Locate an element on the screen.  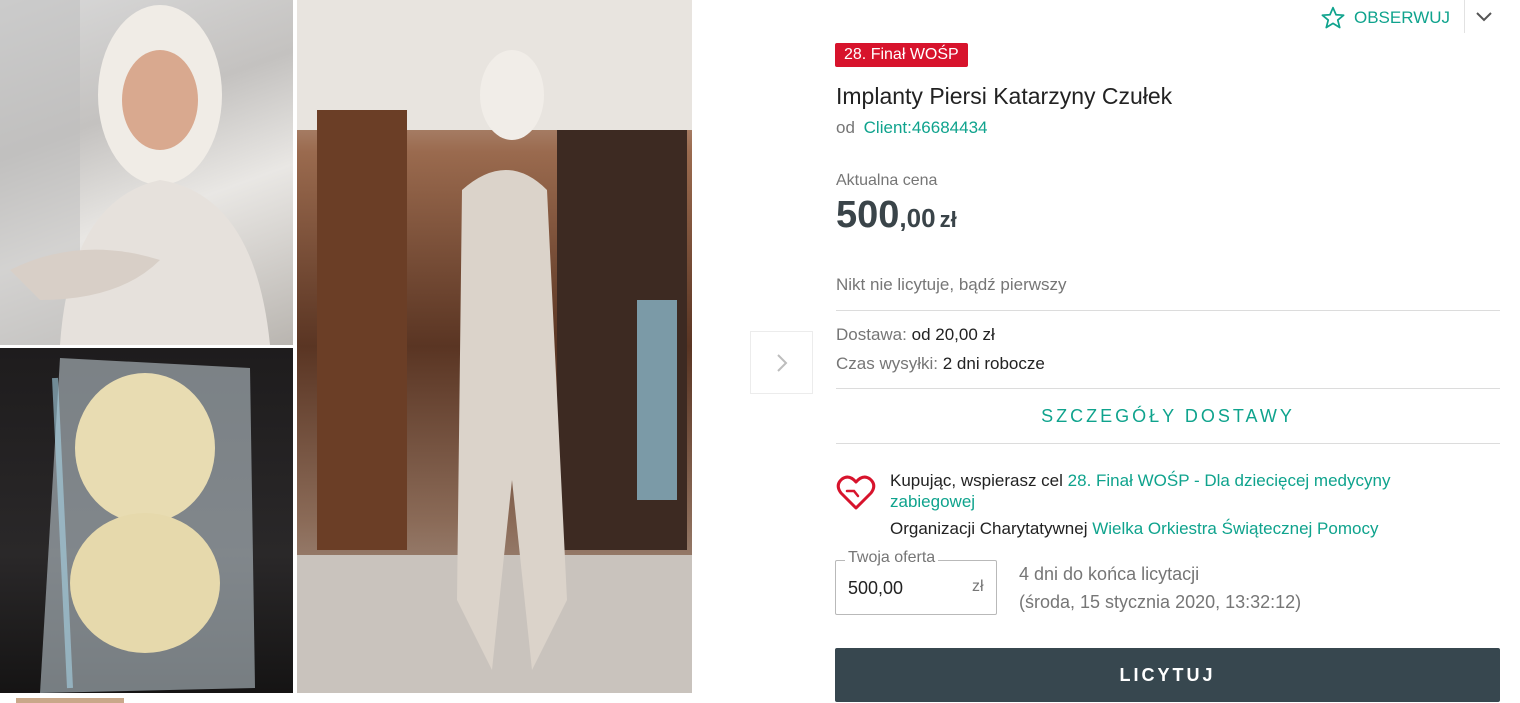
watch-label: OBSERWUJ is located at coordinates (1402, 17).